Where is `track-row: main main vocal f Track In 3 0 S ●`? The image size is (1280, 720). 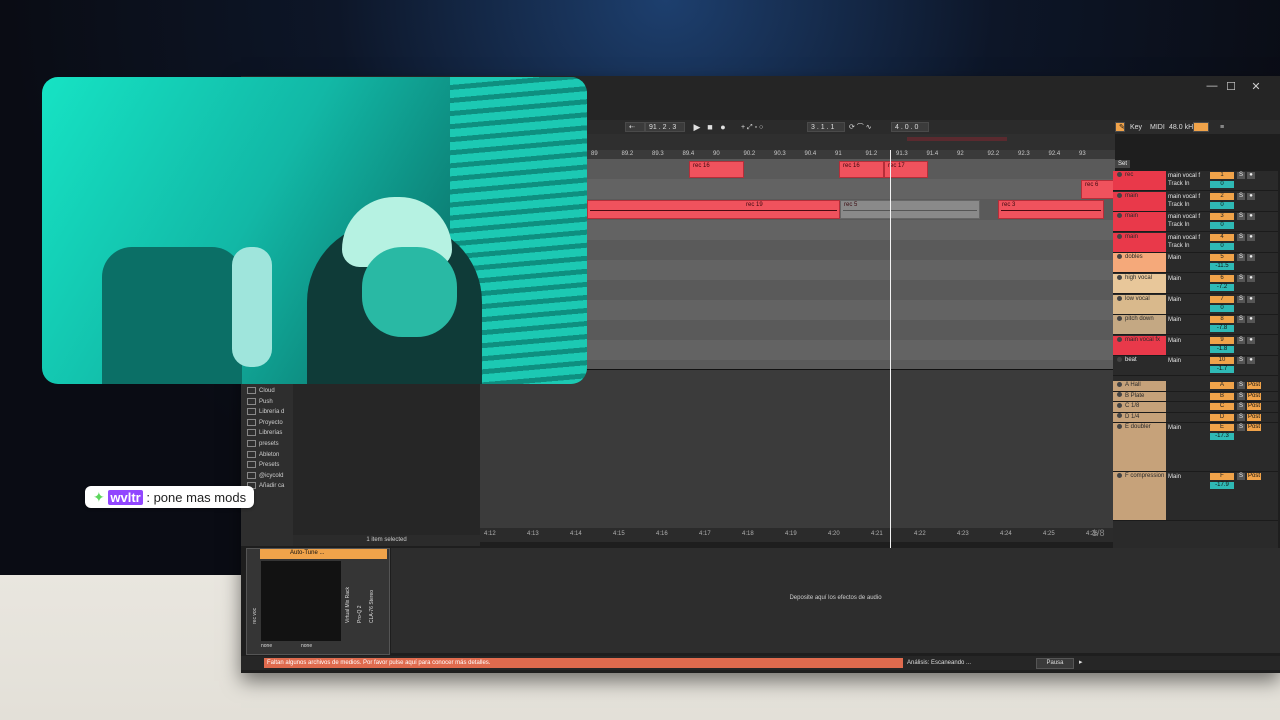 track-row: main main vocal f Track In 3 0 S ● is located at coordinates (1195, 222).